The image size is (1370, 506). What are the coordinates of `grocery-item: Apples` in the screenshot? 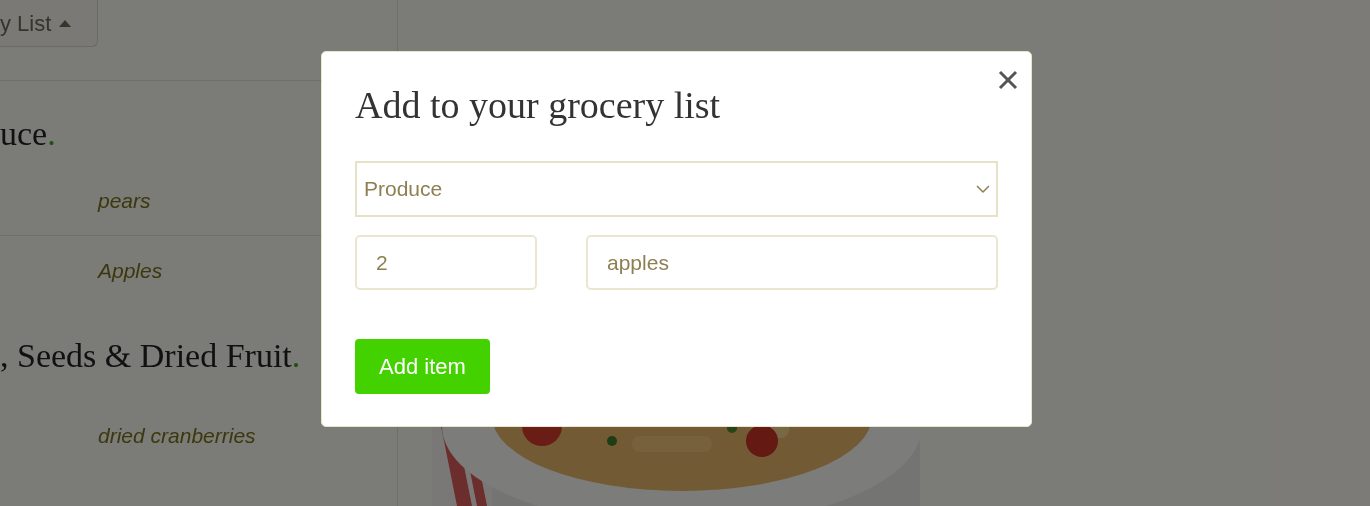 It's located at (130, 271).